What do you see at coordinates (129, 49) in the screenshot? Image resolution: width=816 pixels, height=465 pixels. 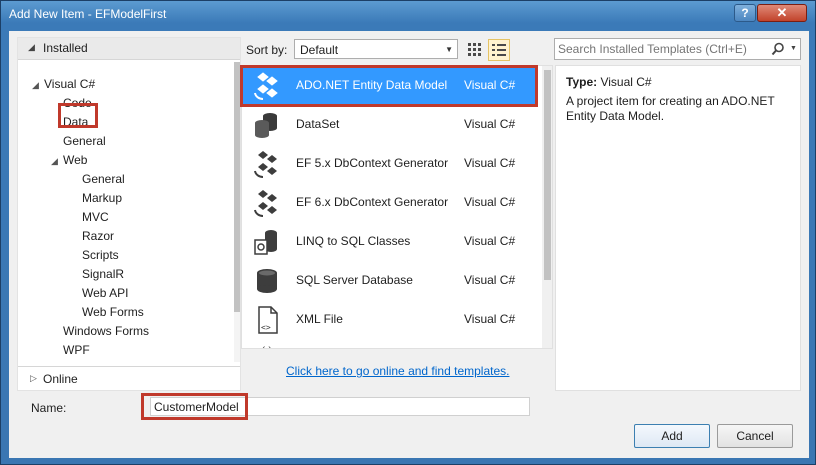 I see `installed-header: ◢ Installed` at bounding box center [129, 49].